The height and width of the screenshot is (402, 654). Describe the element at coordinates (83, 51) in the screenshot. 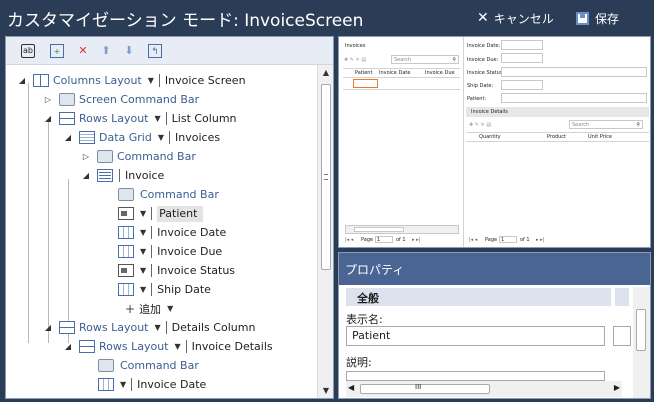

I see `delete-icon: ✕` at that location.